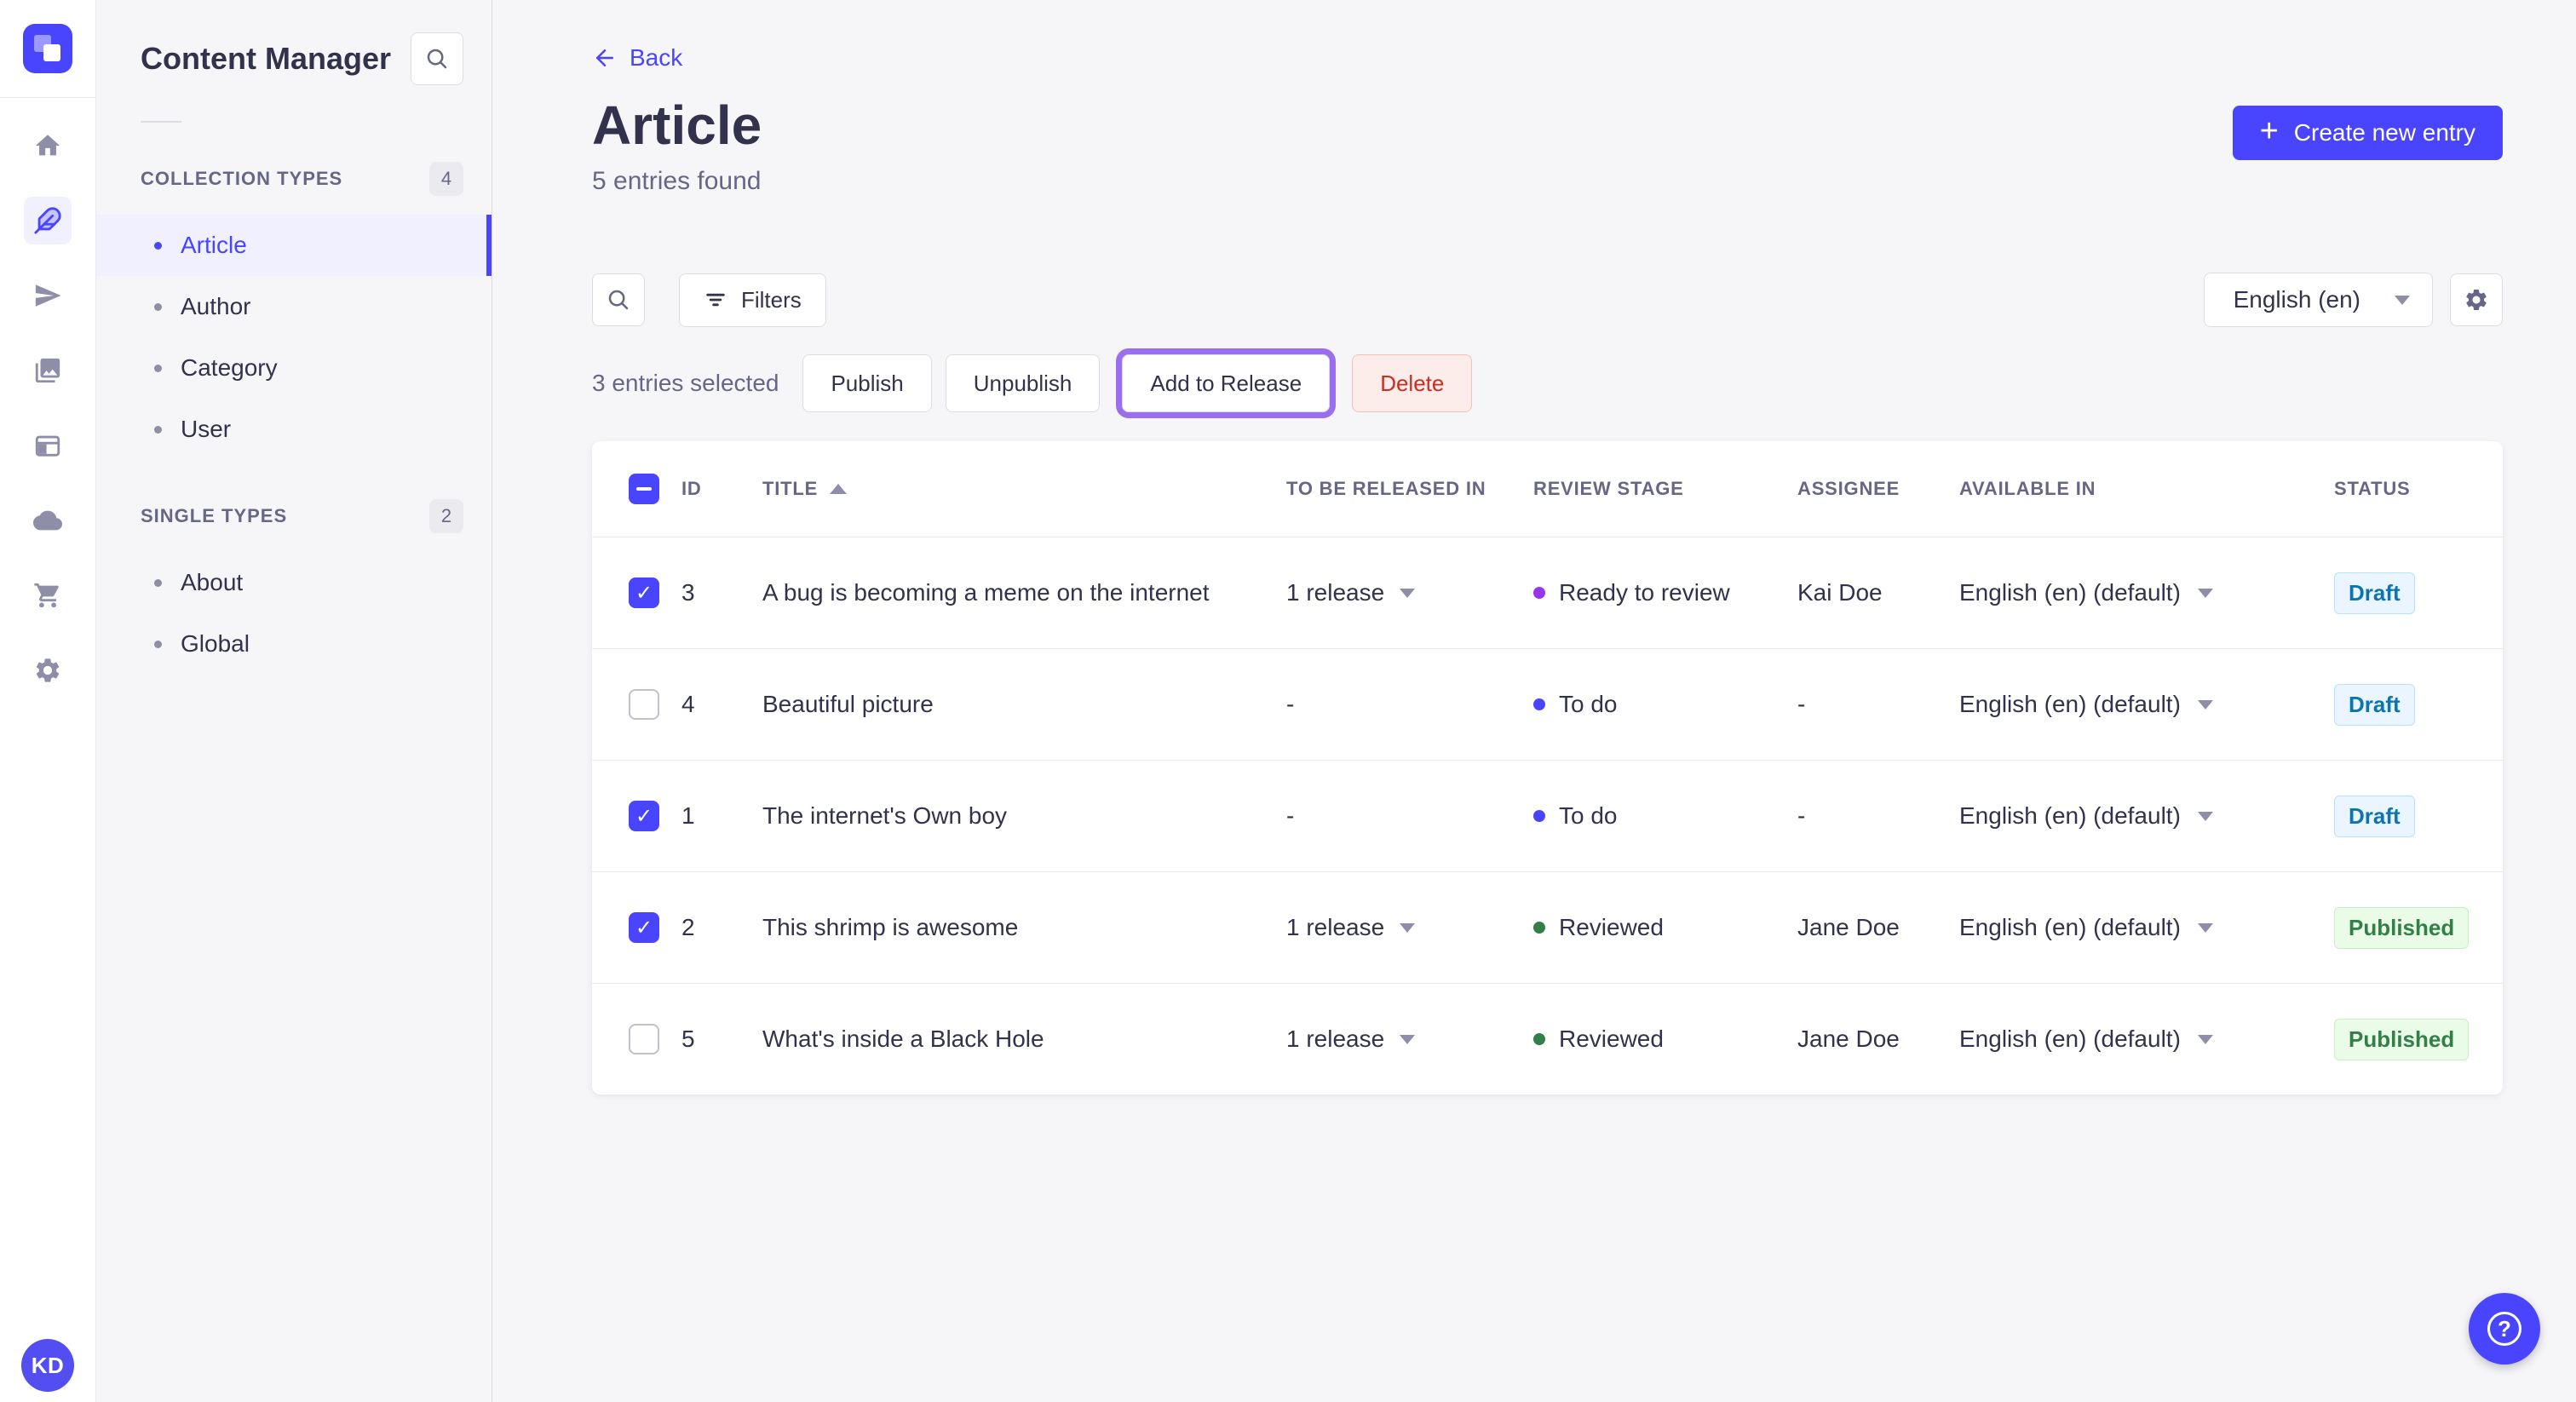 This screenshot has height=1402, width=2576. I want to click on help-button: ?, so click(2504, 1329).